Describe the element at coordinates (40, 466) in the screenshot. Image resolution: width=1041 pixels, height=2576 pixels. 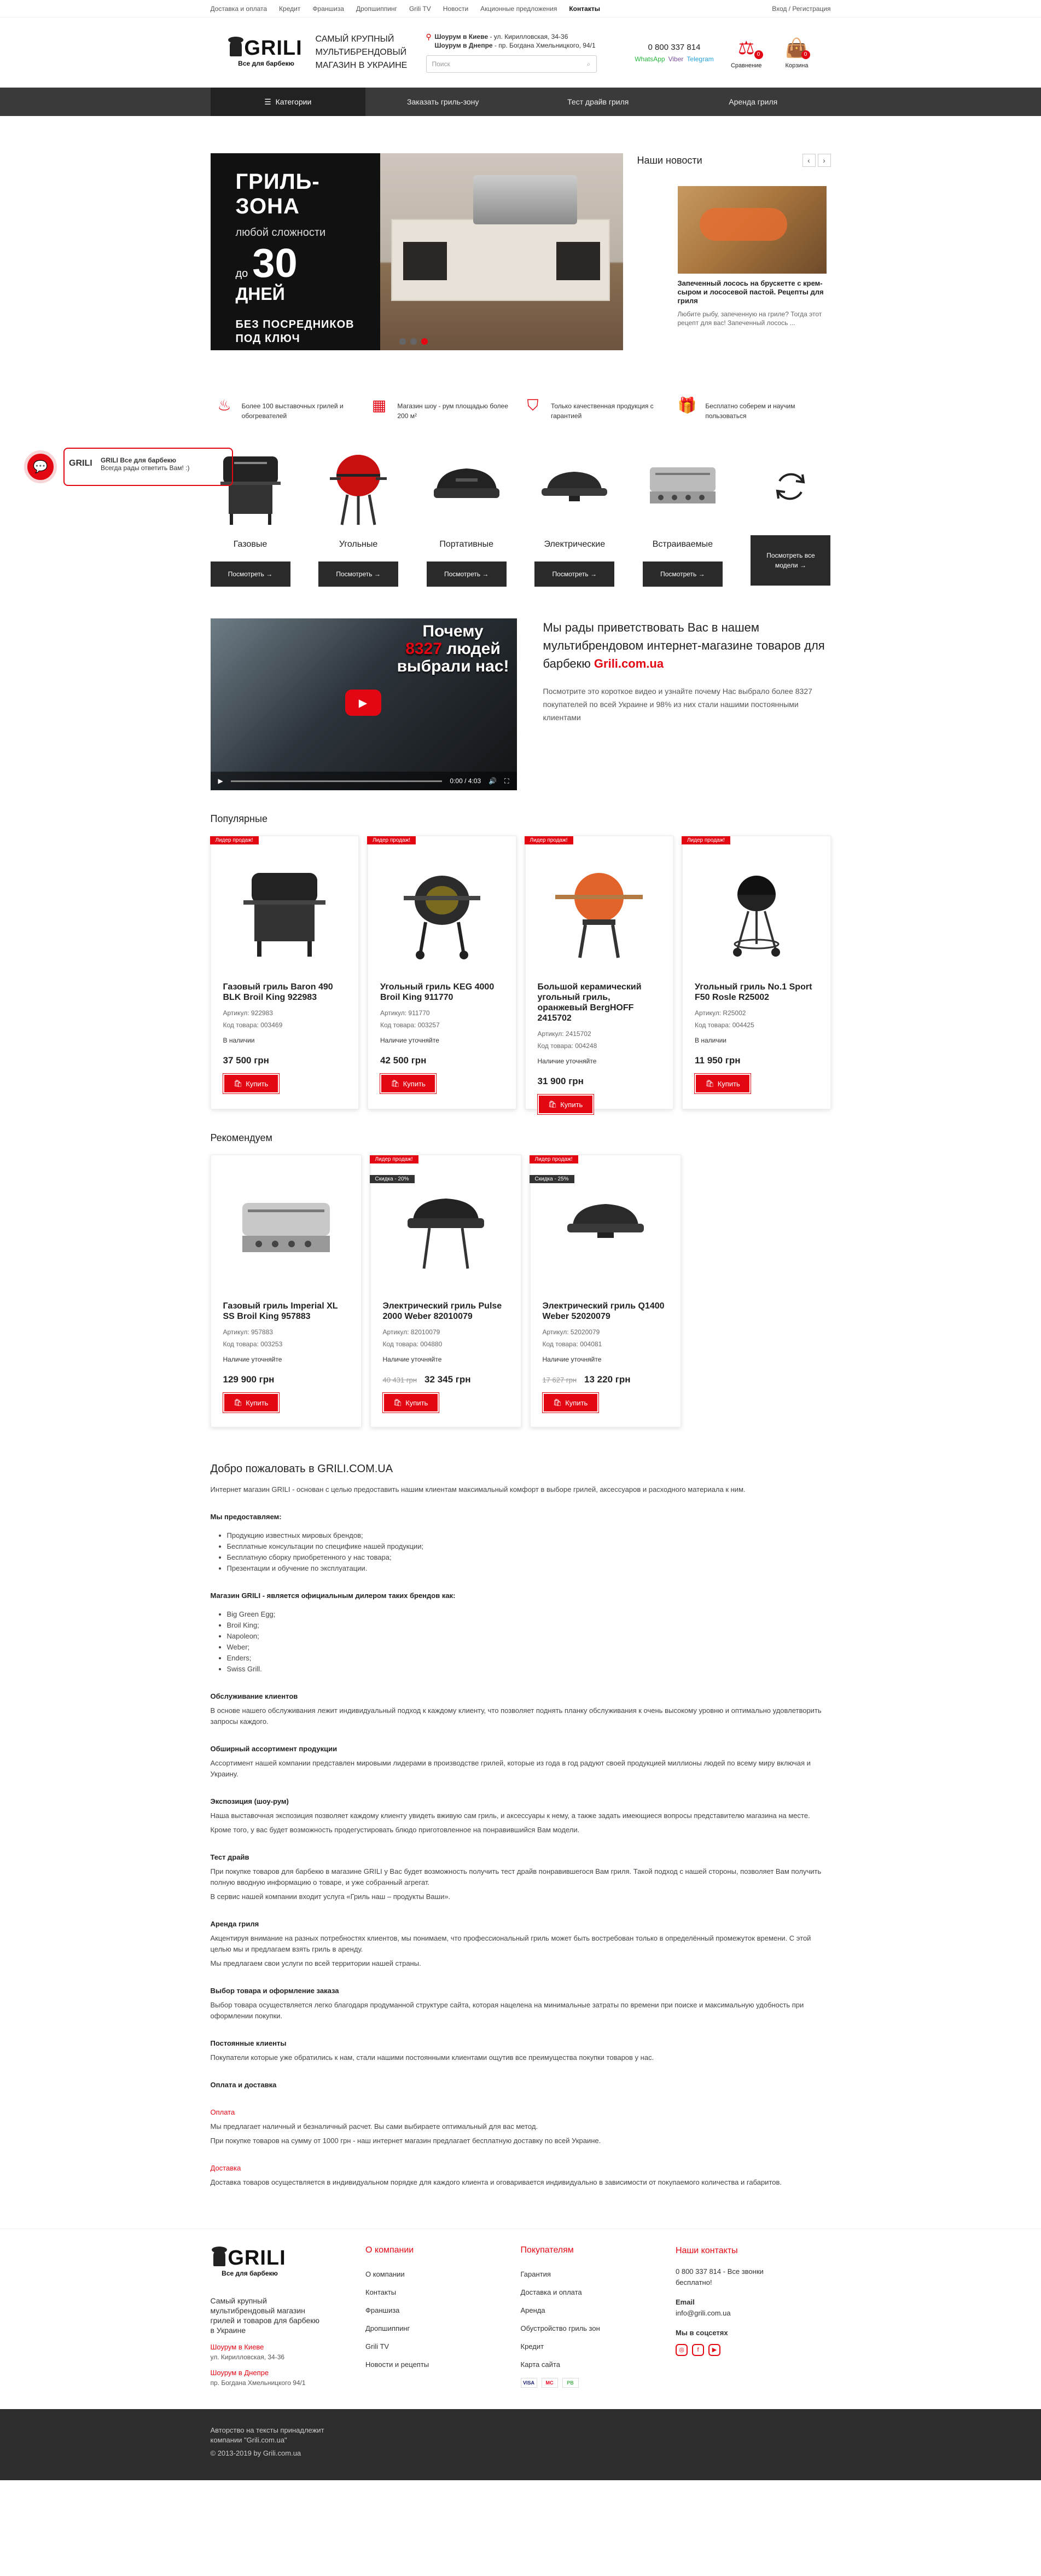
I see `chat-icon: 💬` at that location.